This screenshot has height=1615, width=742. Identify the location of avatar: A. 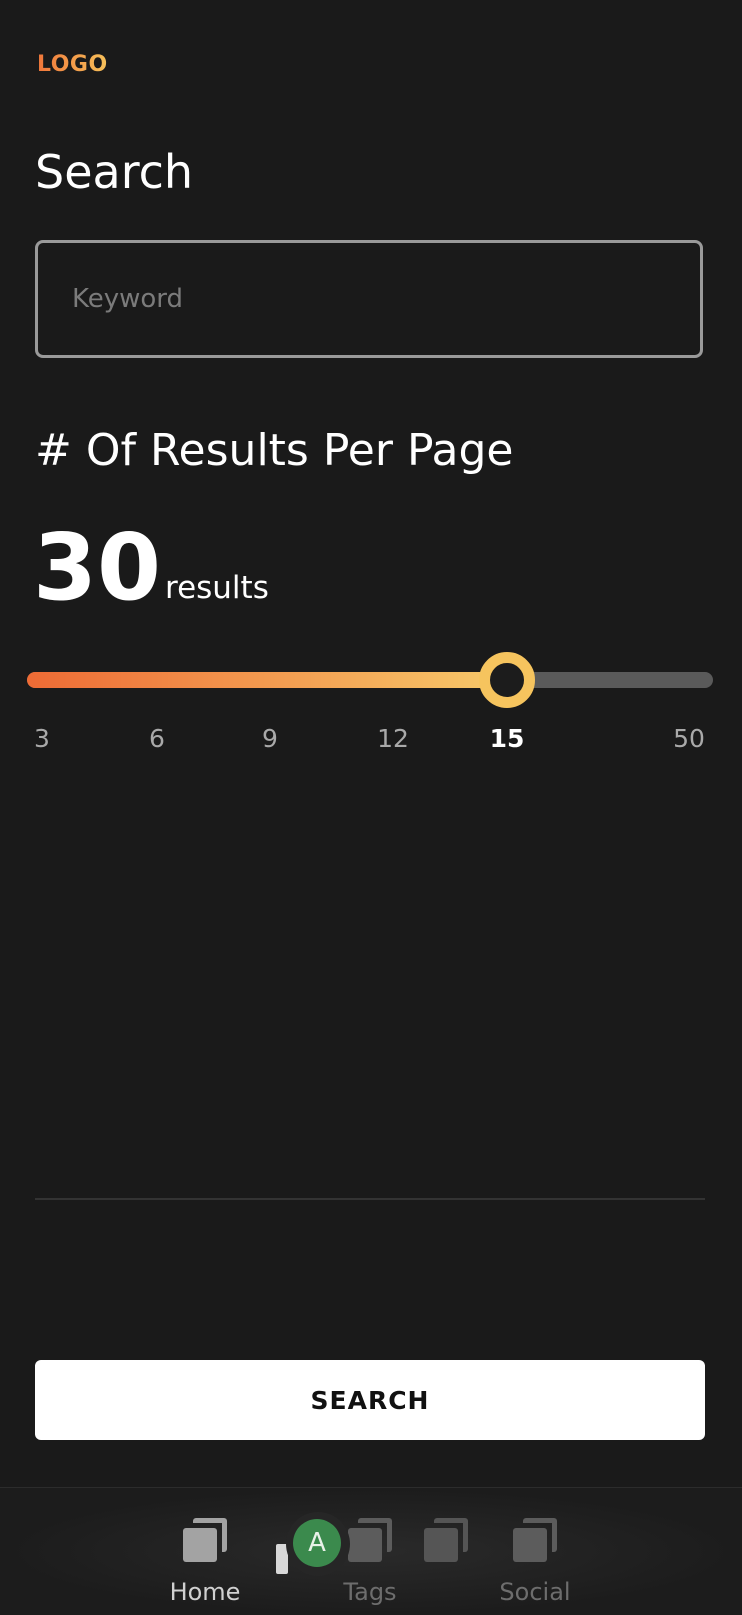
(317, 1543).